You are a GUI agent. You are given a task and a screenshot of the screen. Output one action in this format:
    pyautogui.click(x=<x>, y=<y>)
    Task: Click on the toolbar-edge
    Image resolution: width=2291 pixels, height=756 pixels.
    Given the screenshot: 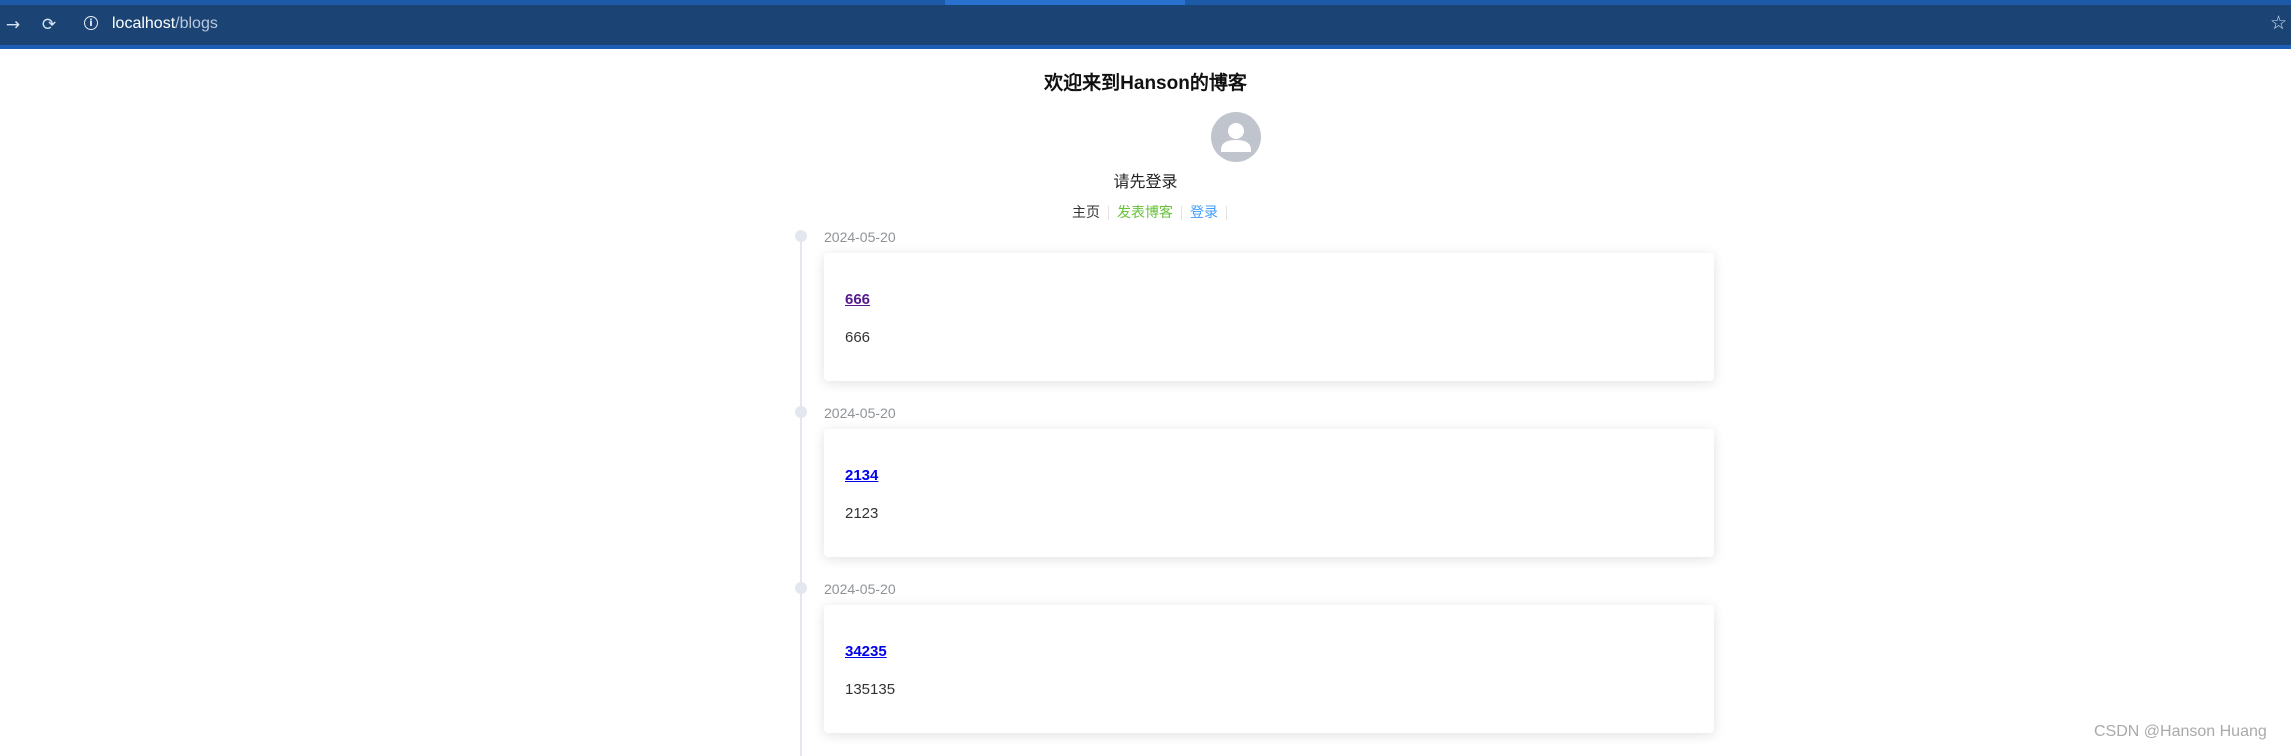 What is the action you would take?
    pyautogui.click(x=1145, y=47)
    